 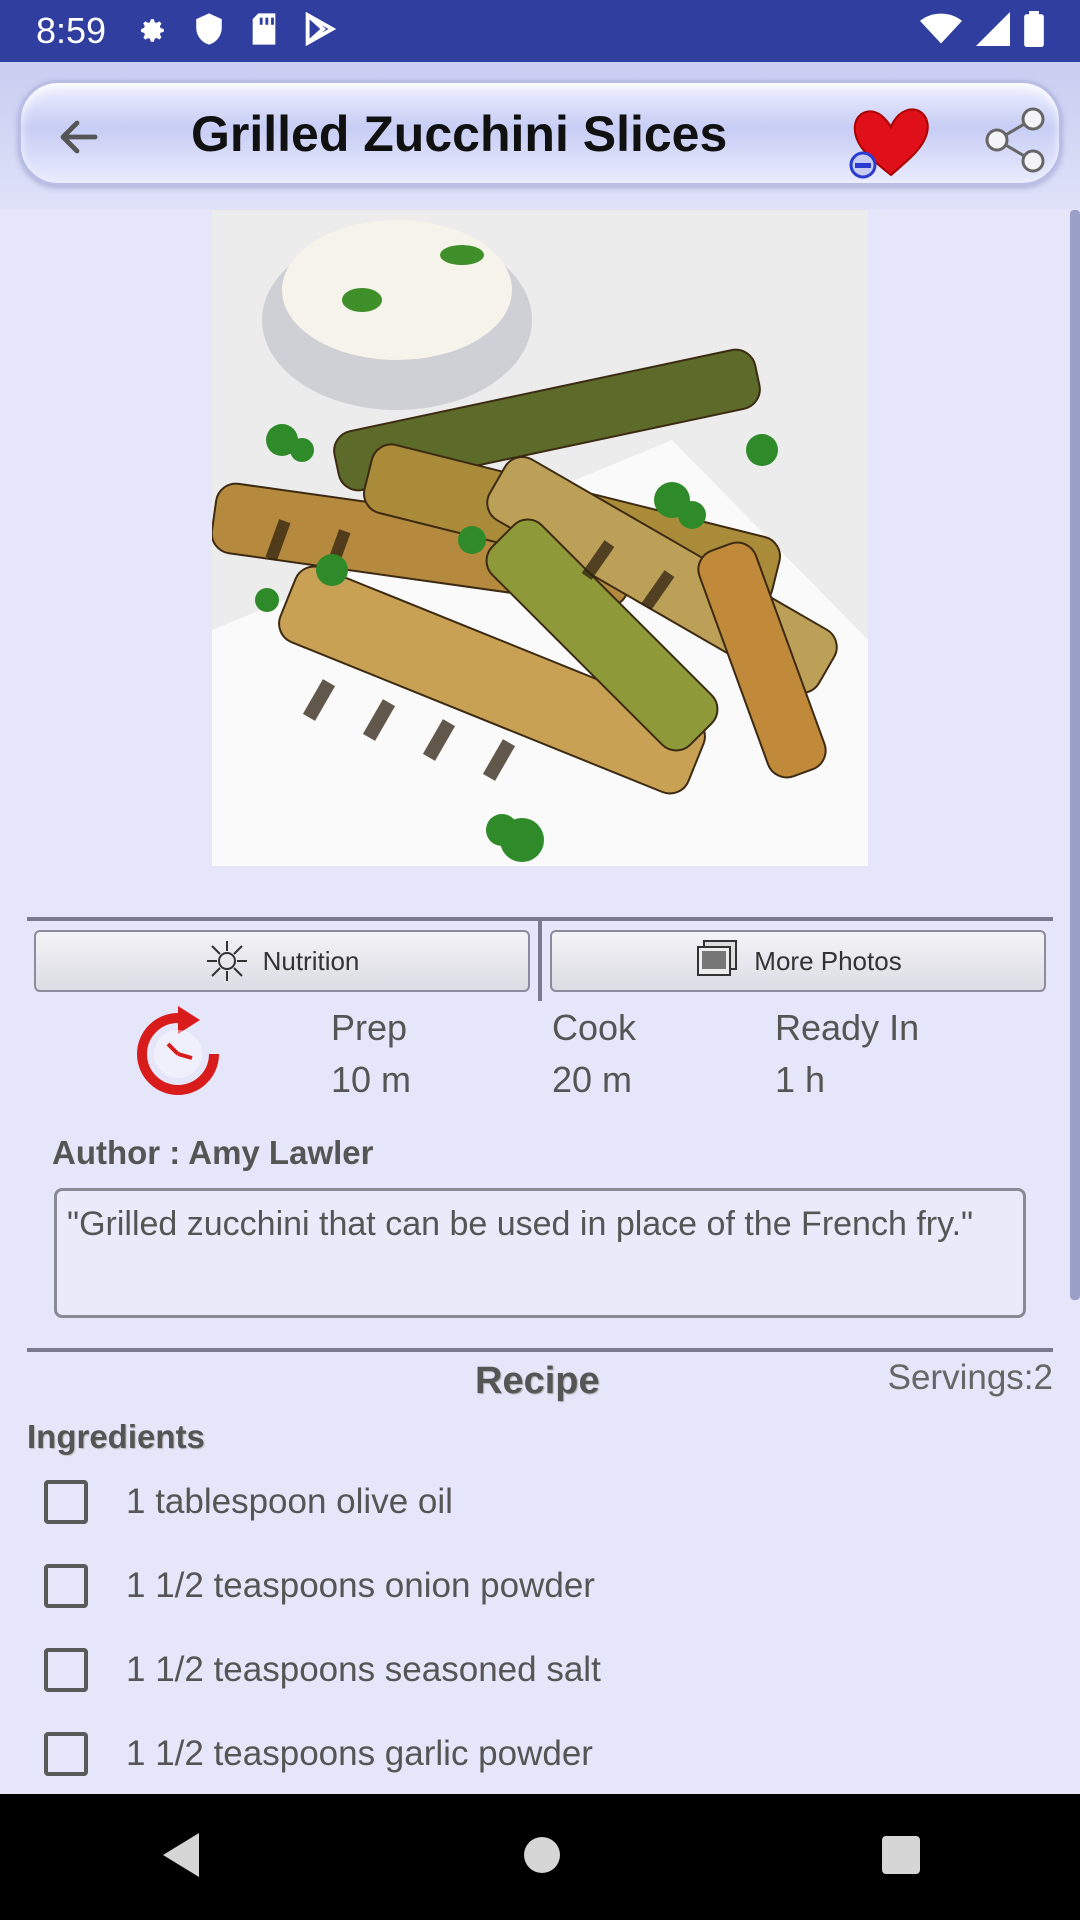 I want to click on shield-icon, so click(x=209, y=31).